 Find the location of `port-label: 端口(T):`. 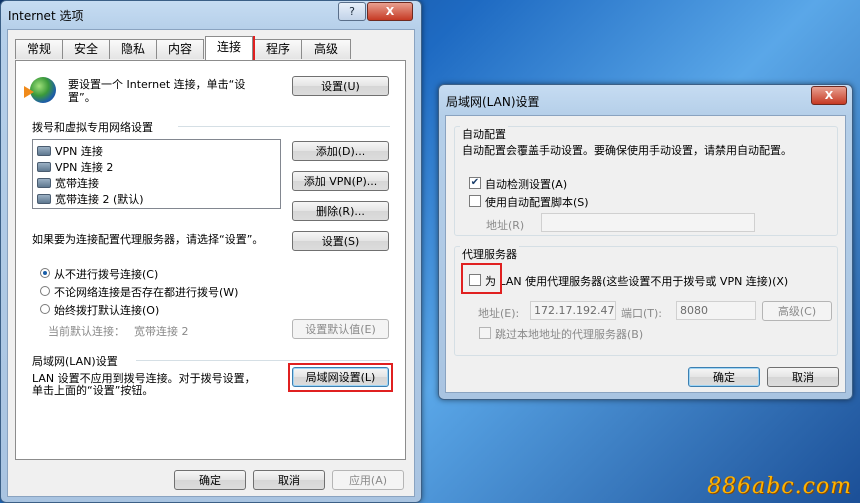

port-label: 端口(T): is located at coordinates (642, 313).